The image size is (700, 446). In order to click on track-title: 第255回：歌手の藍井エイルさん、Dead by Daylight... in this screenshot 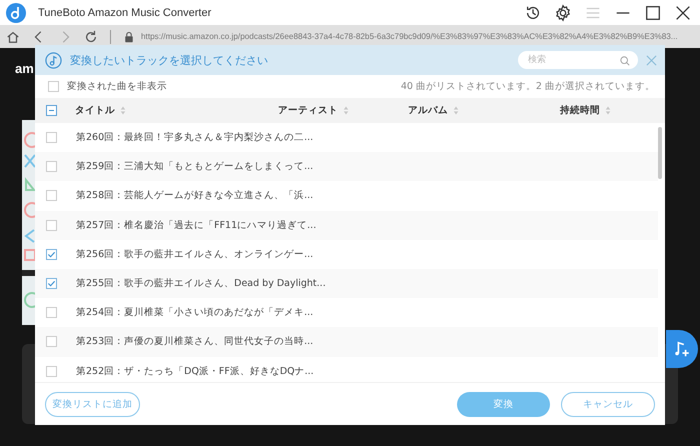, I will do `click(201, 283)`.